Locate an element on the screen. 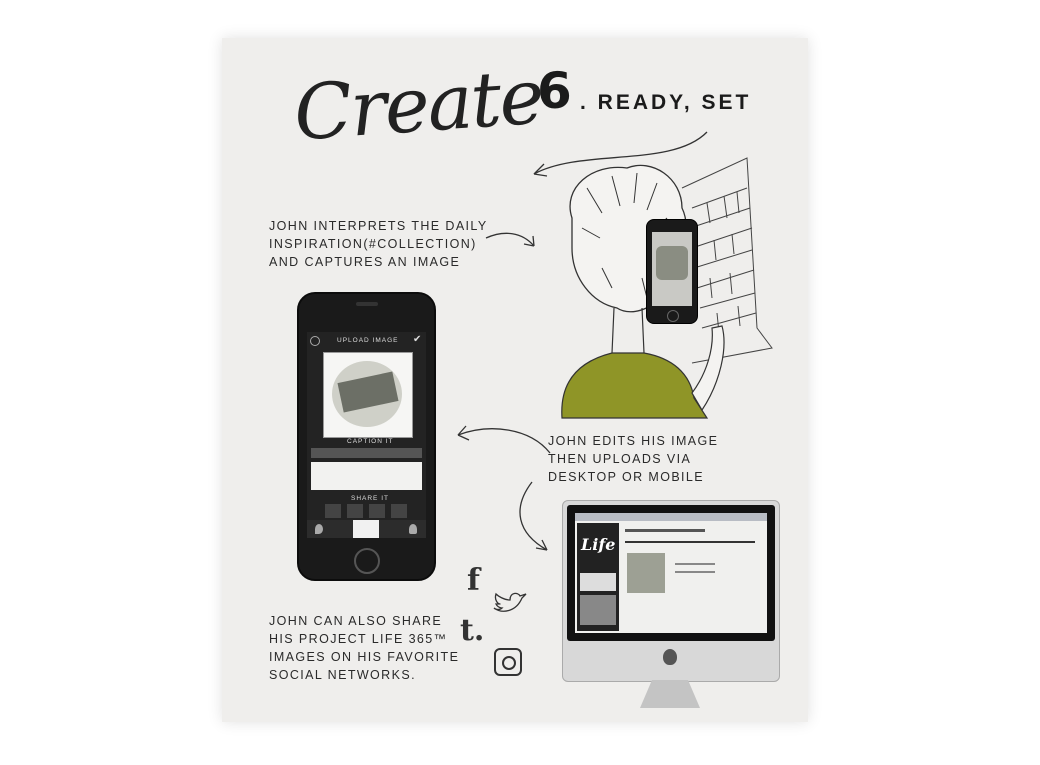 Image resolution: width=1040 pixels, height=765 pixels. caption-input is located at coordinates (366, 453).